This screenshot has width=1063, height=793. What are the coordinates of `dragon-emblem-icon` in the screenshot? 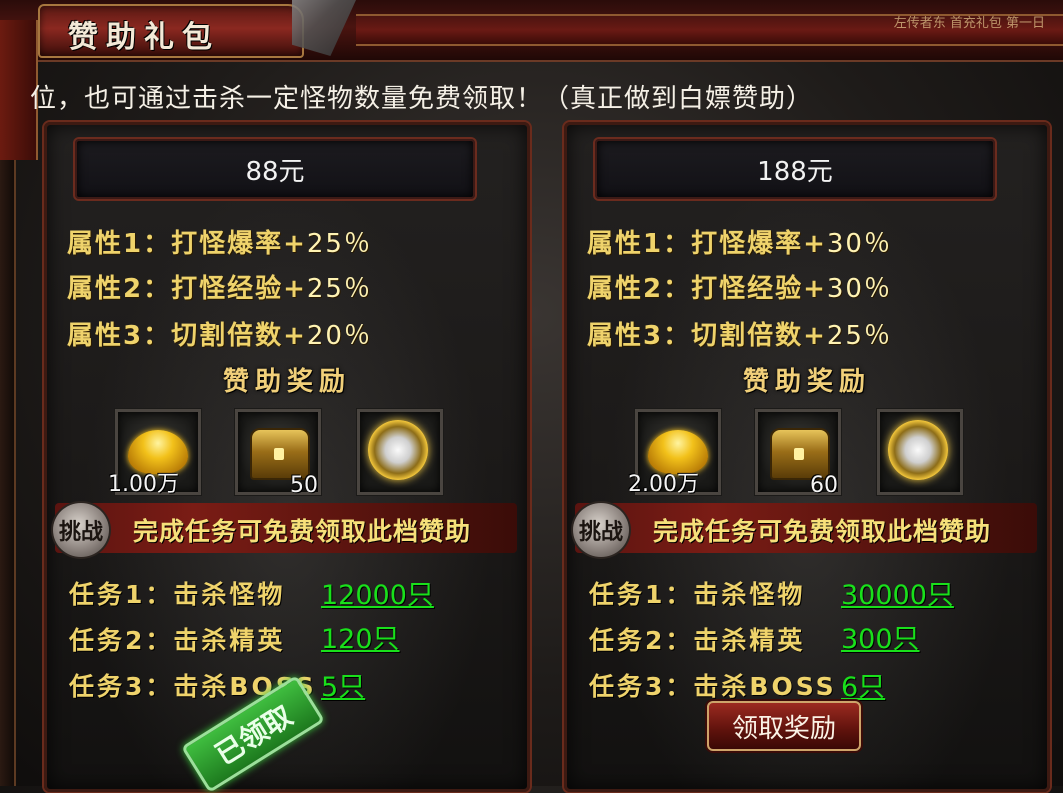 It's located at (398, 450).